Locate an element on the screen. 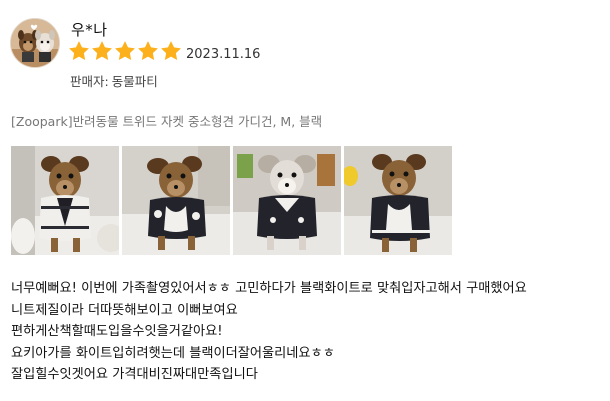 This screenshot has height=401, width=610. seller-info: 판매자: 동물파티 is located at coordinates (114, 80).